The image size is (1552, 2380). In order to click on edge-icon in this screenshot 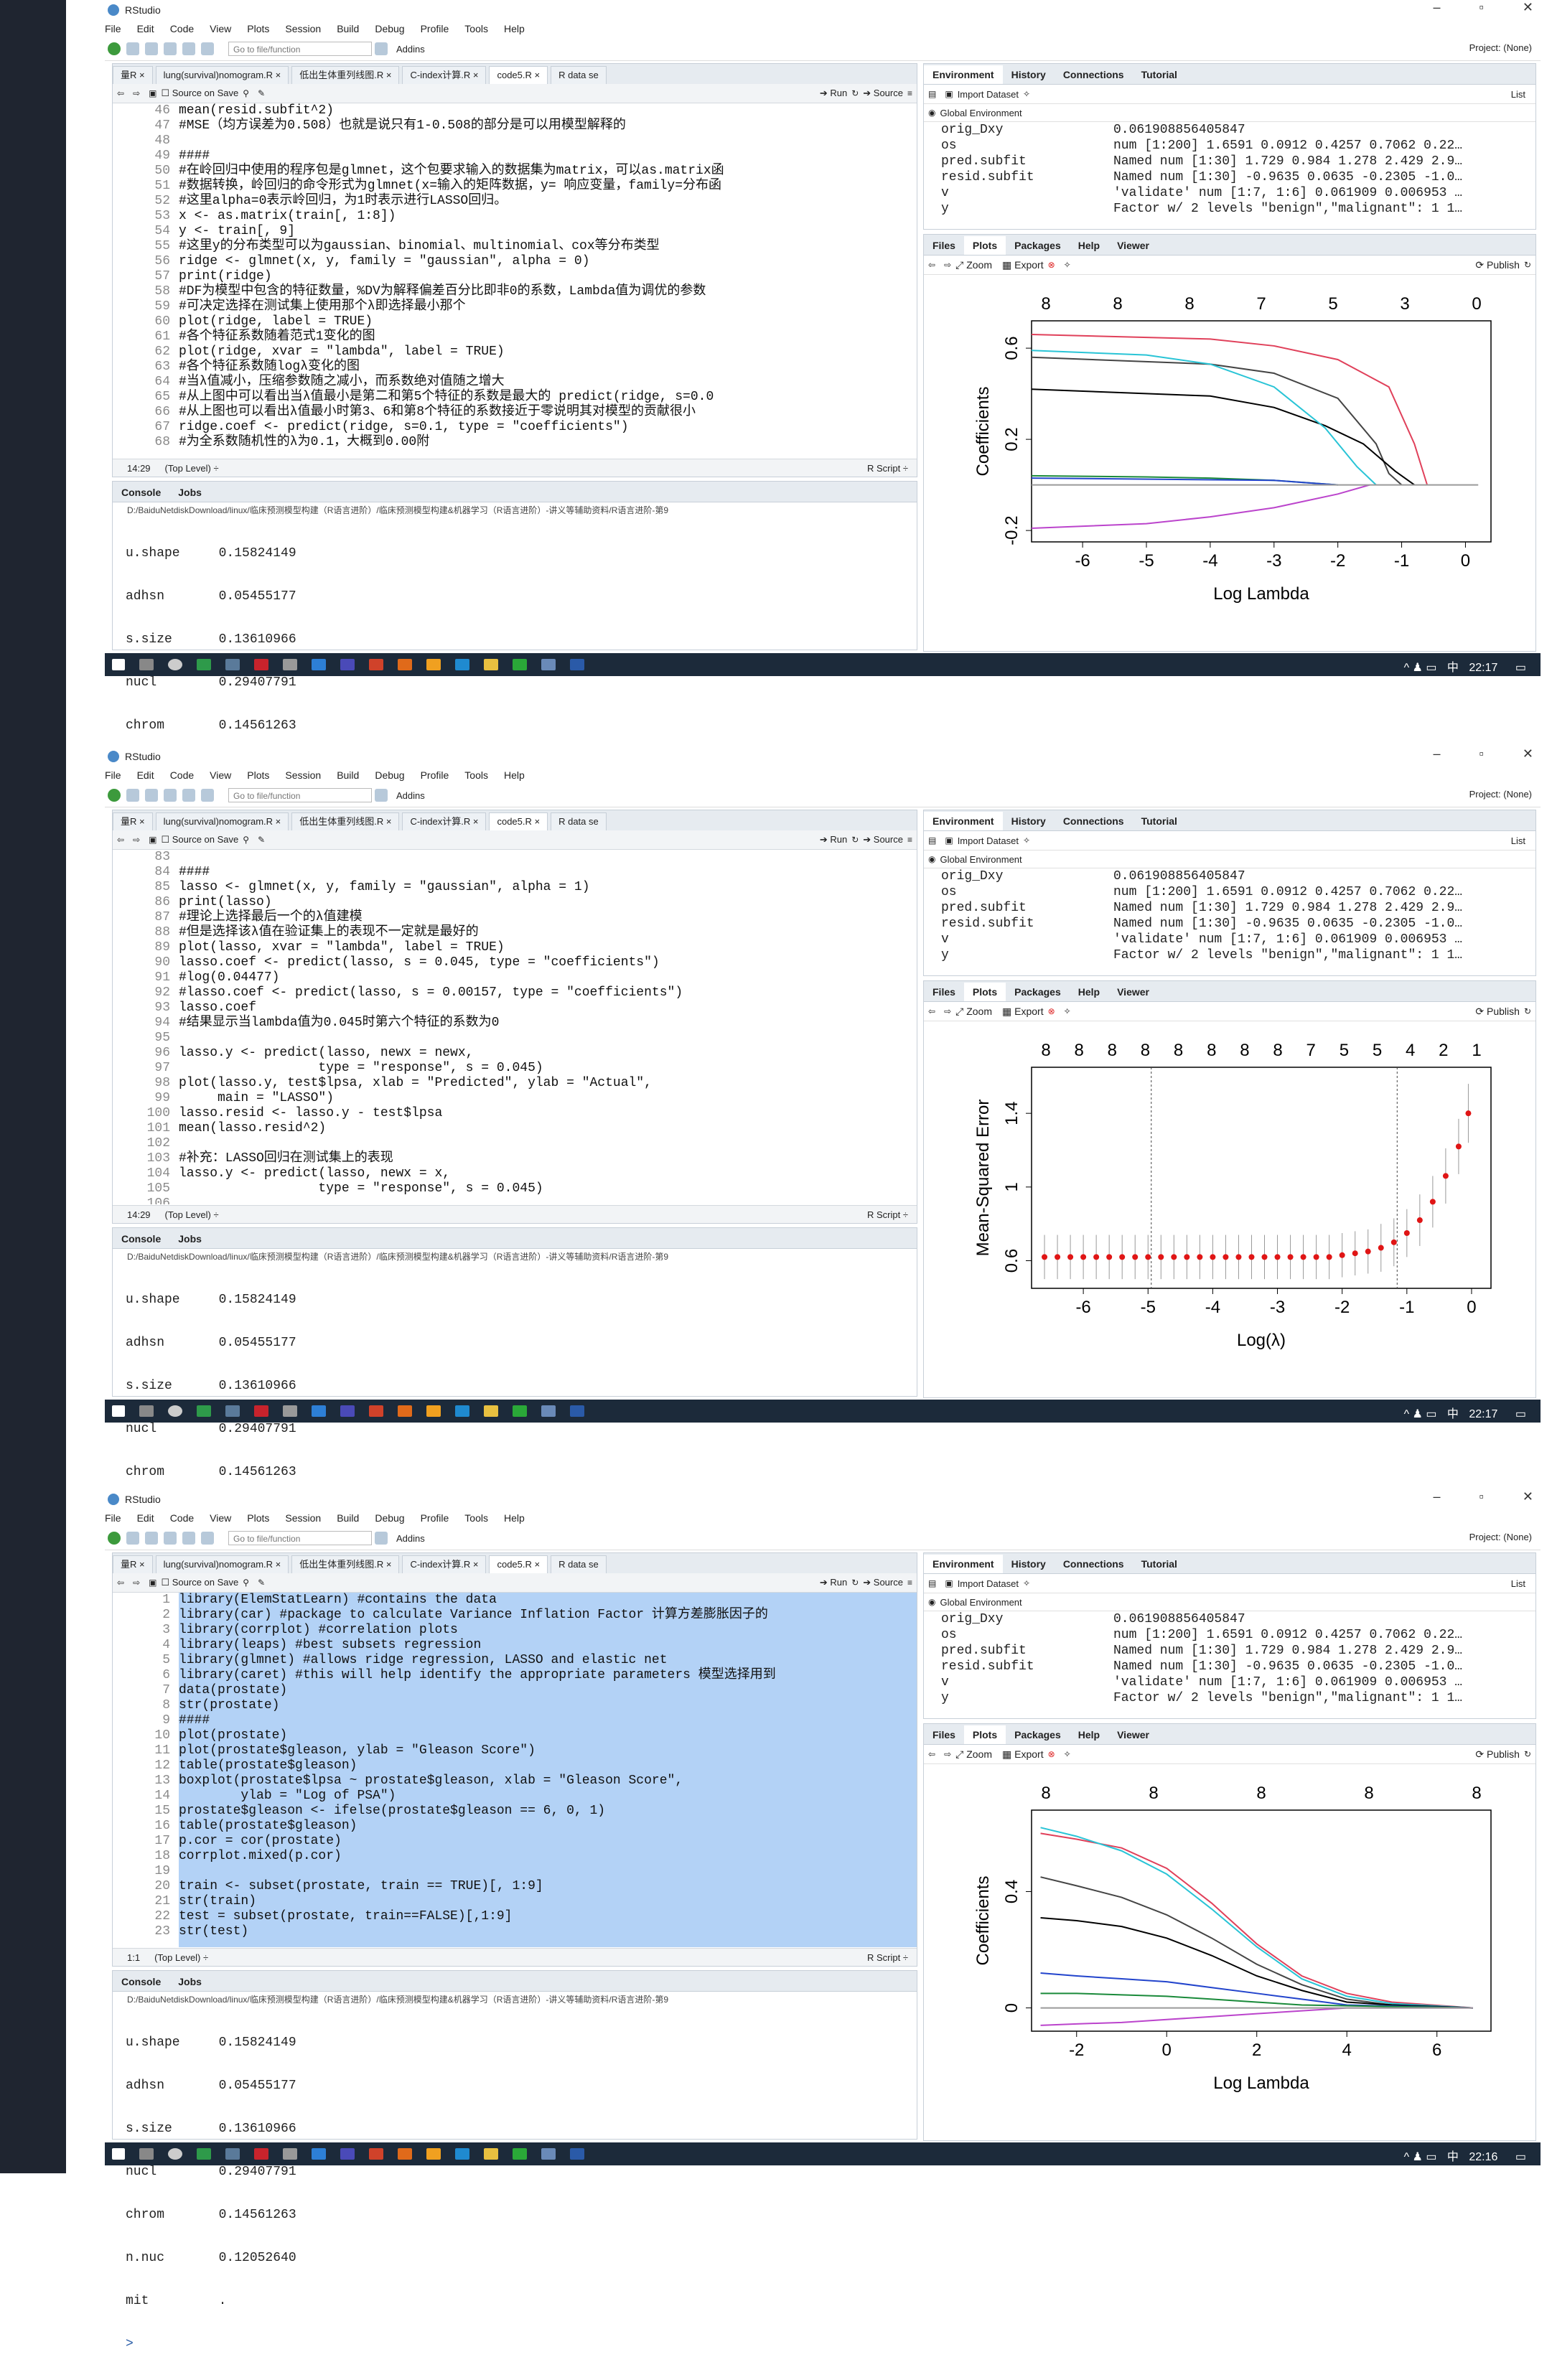, I will do `click(462, 2154)`.